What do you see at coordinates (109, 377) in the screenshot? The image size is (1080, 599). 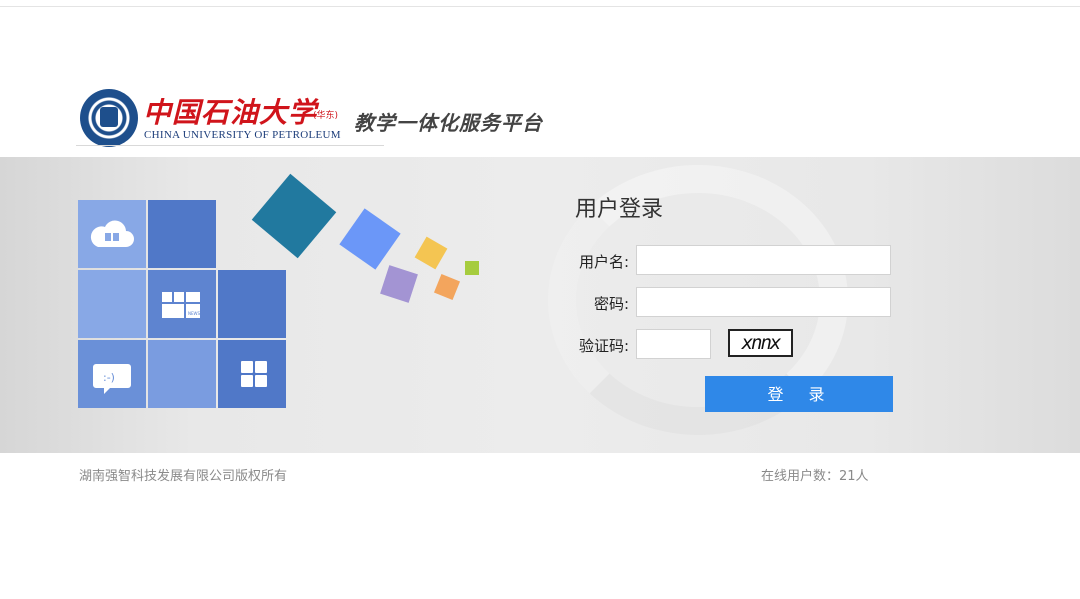 I see `chat-bubble-text: :-)` at bounding box center [109, 377].